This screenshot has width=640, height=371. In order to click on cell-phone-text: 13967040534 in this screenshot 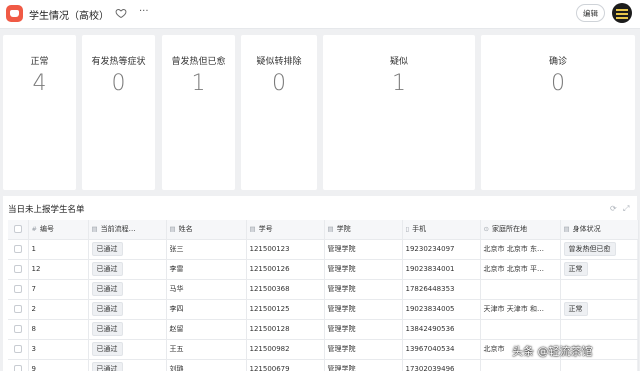, I will do `click(430, 349)`.